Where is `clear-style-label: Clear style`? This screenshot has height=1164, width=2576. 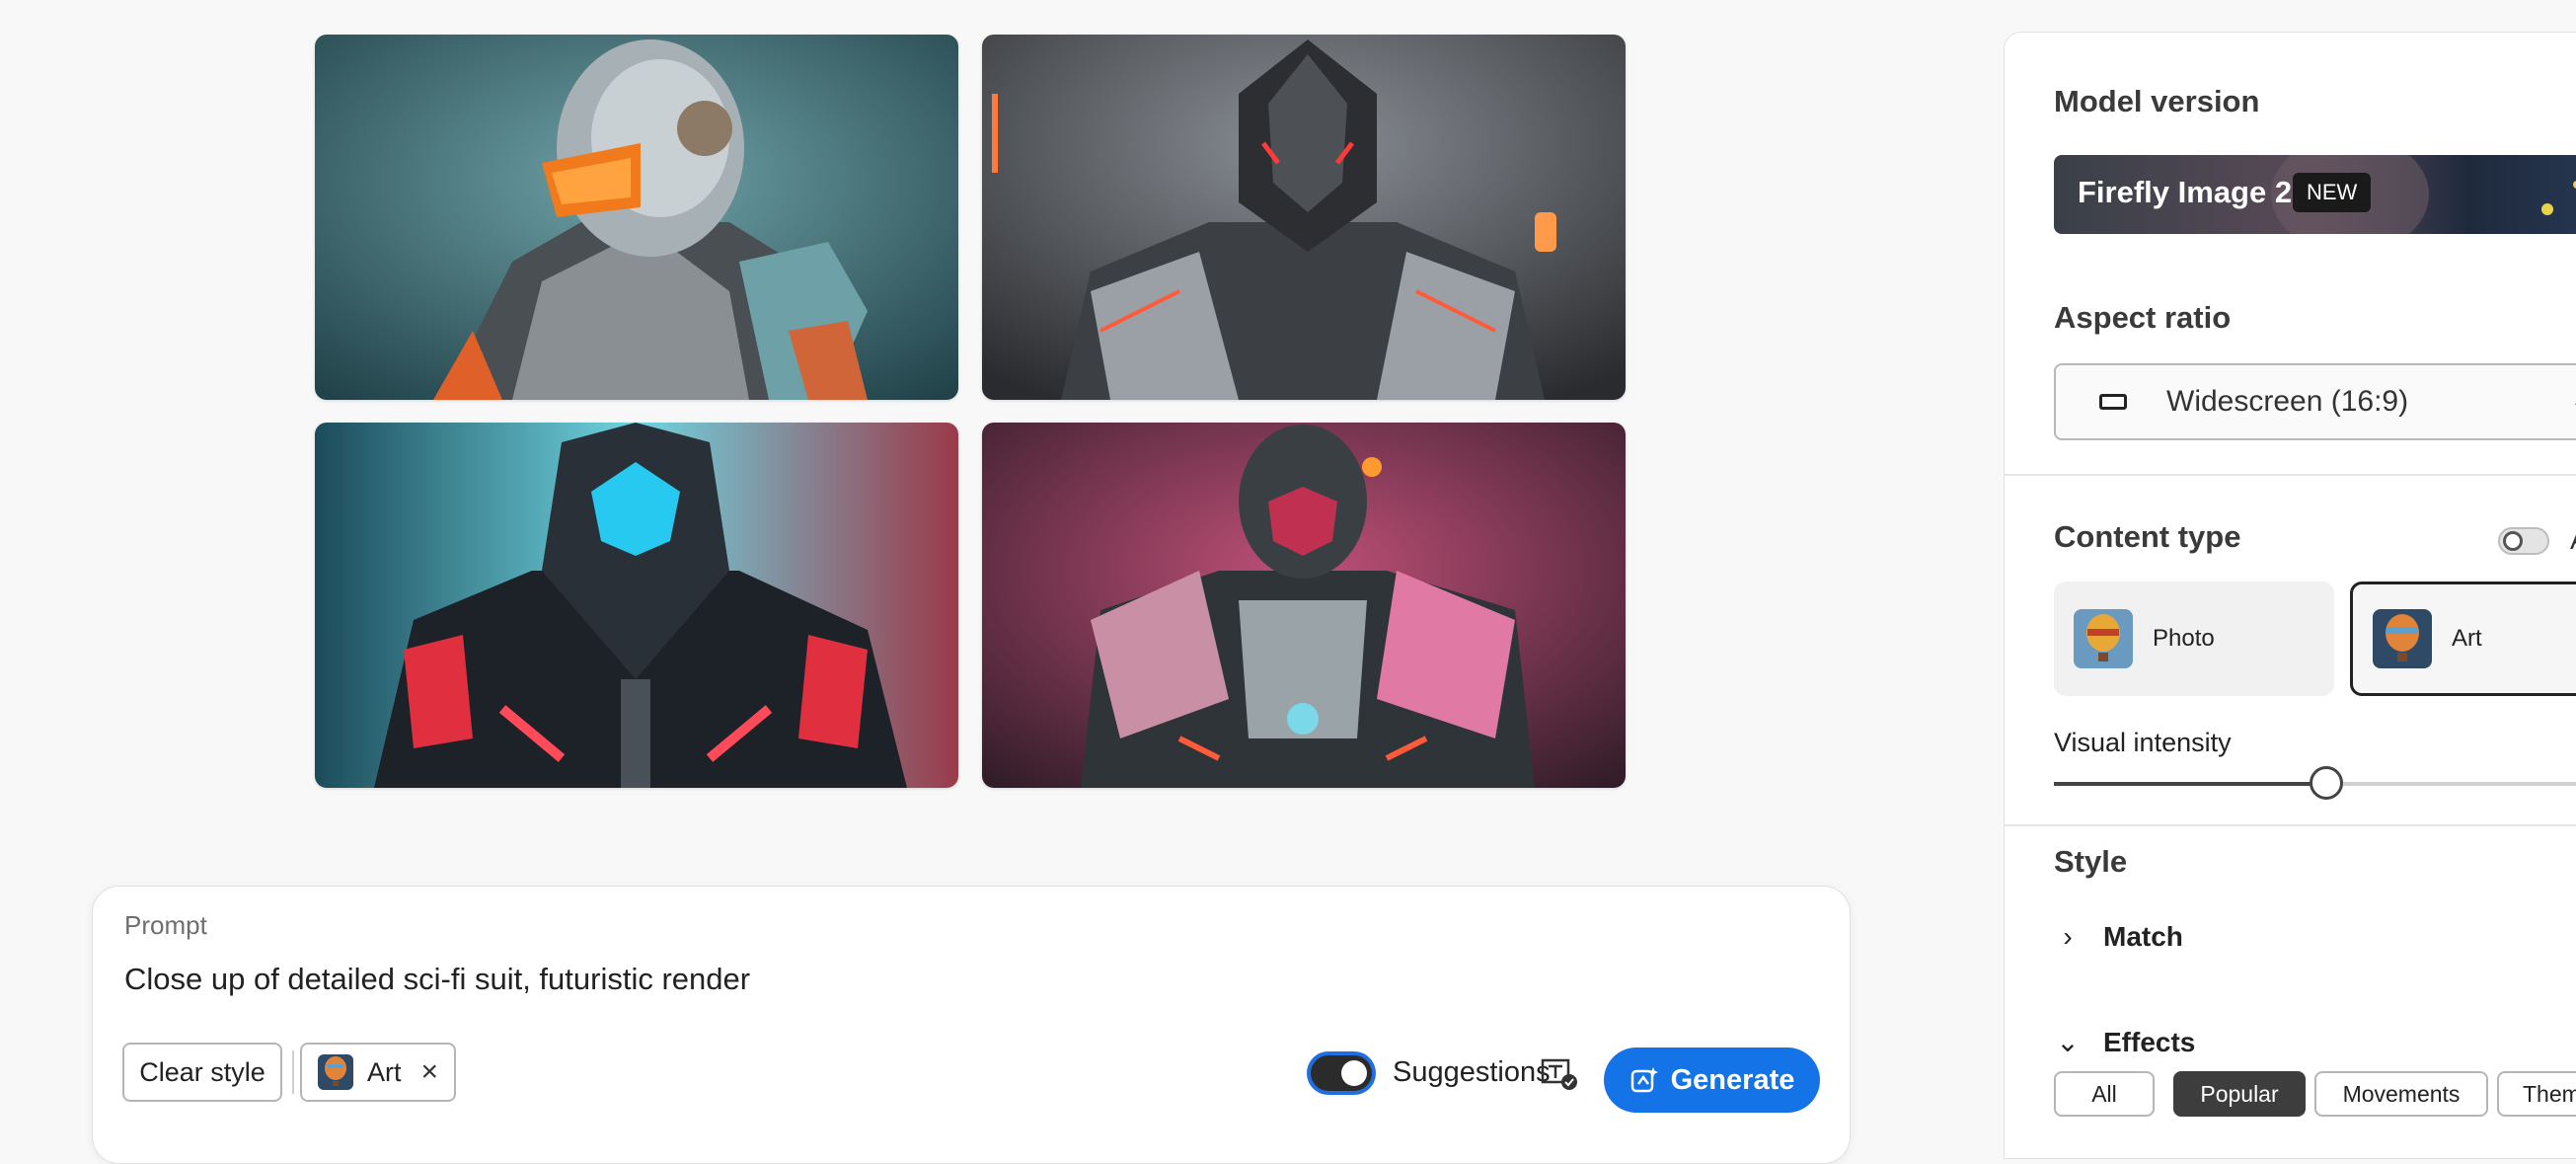 clear-style-label: Clear style is located at coordinates (202, 1071).